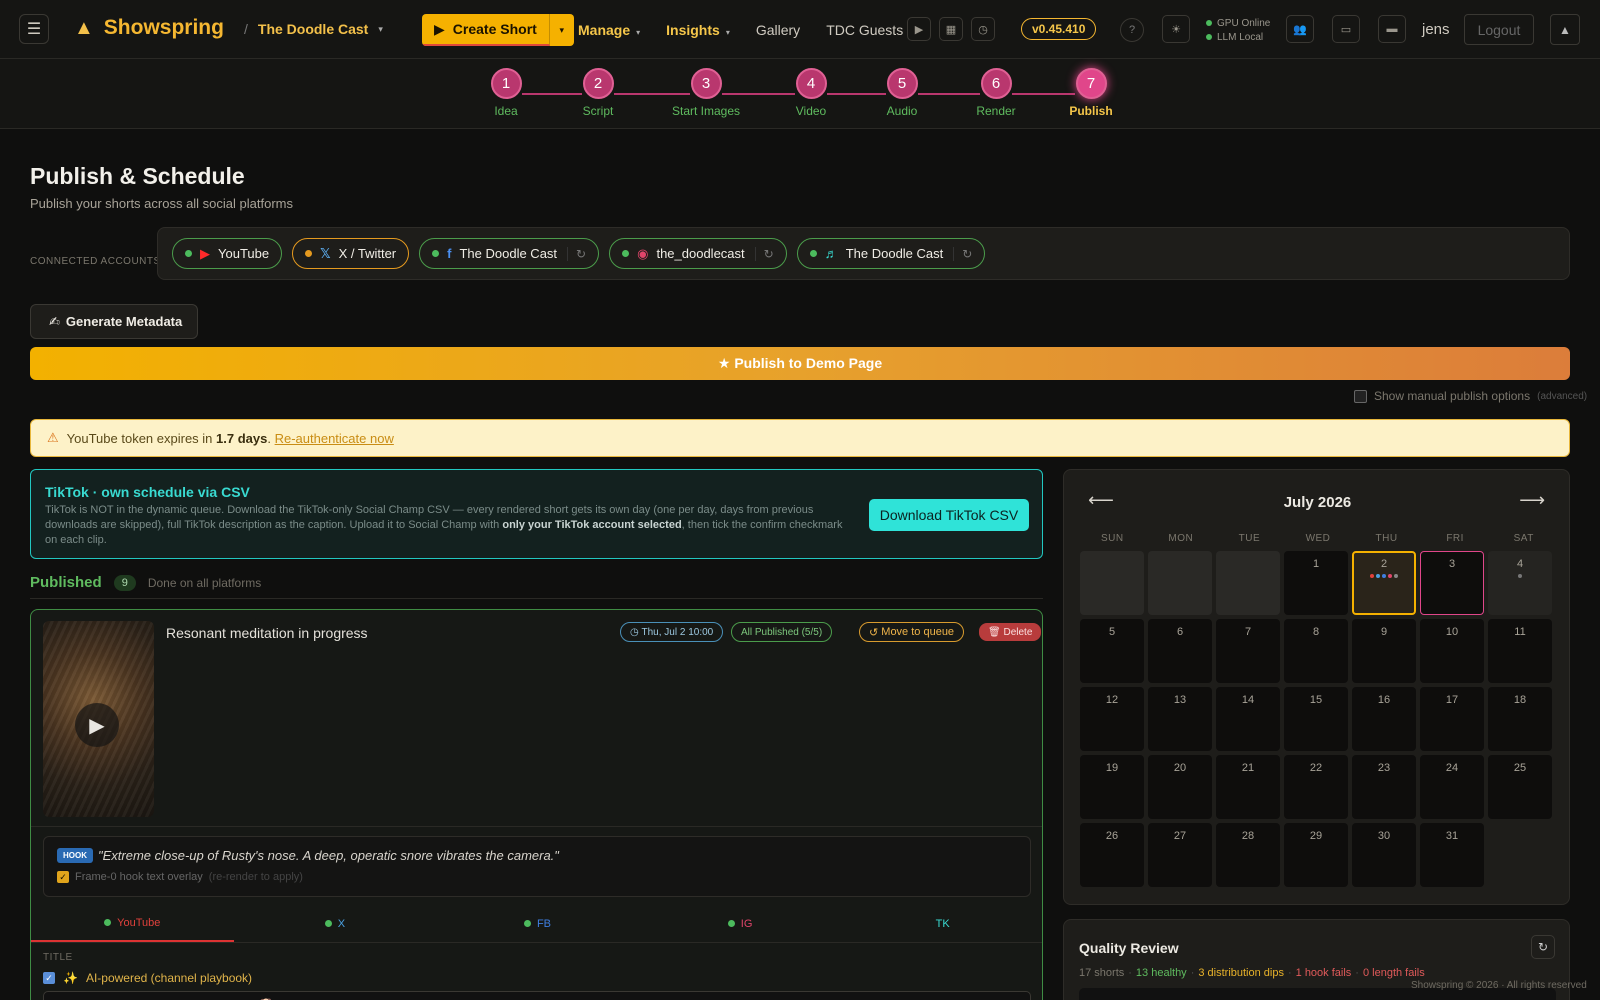 The width and height of the screenshot is (1600, 1000). What do you see at coordinates (1532, 500) in the screenshot?
I see `next-month-button: ⟶` at bounding box center [1532, 500].